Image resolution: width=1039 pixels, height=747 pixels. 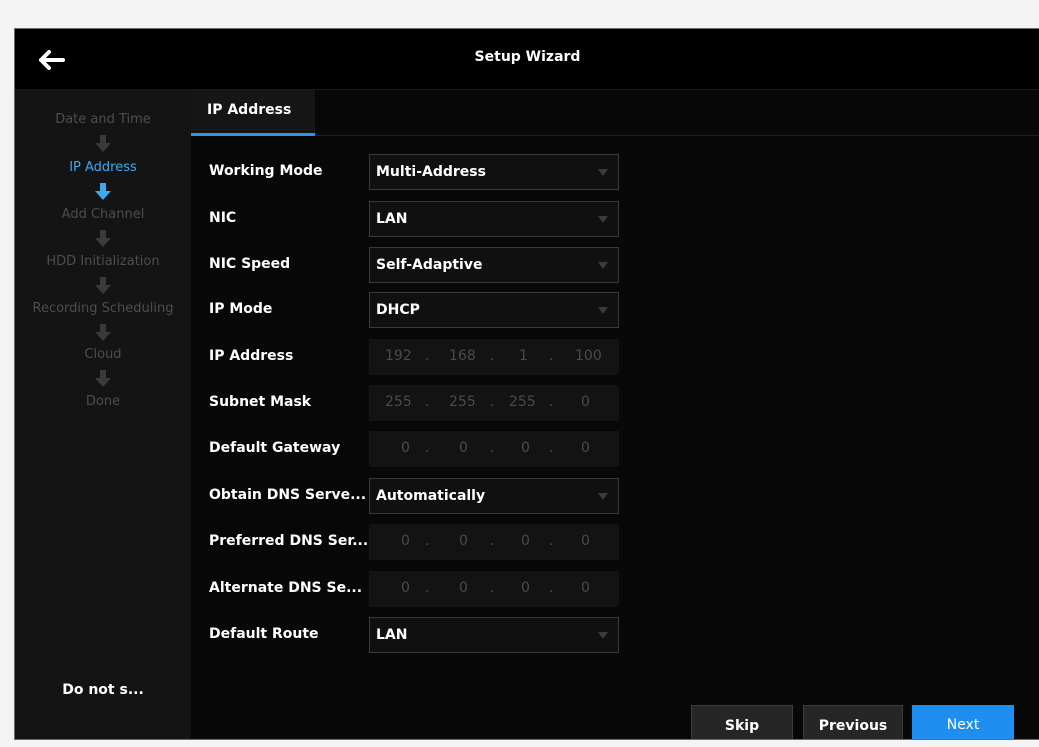 What do you see at coordinates (103, 354) in the screenshot?
I see `step-cloud: Cloud` at bounding box center [103, 354].